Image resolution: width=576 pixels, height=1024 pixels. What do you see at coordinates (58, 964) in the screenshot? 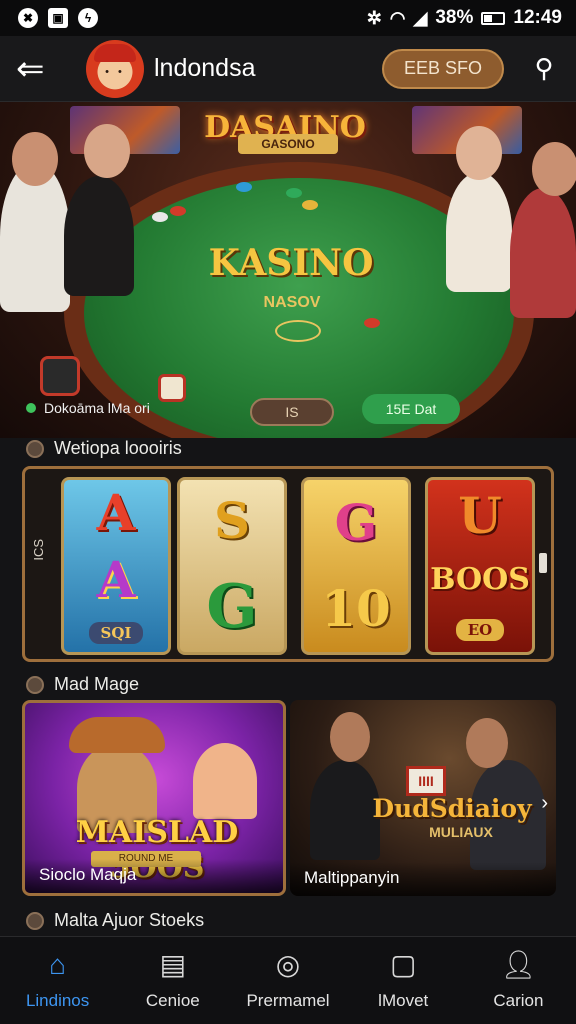
I see `home-icon: ⌂` at bounding box center [58, 964].